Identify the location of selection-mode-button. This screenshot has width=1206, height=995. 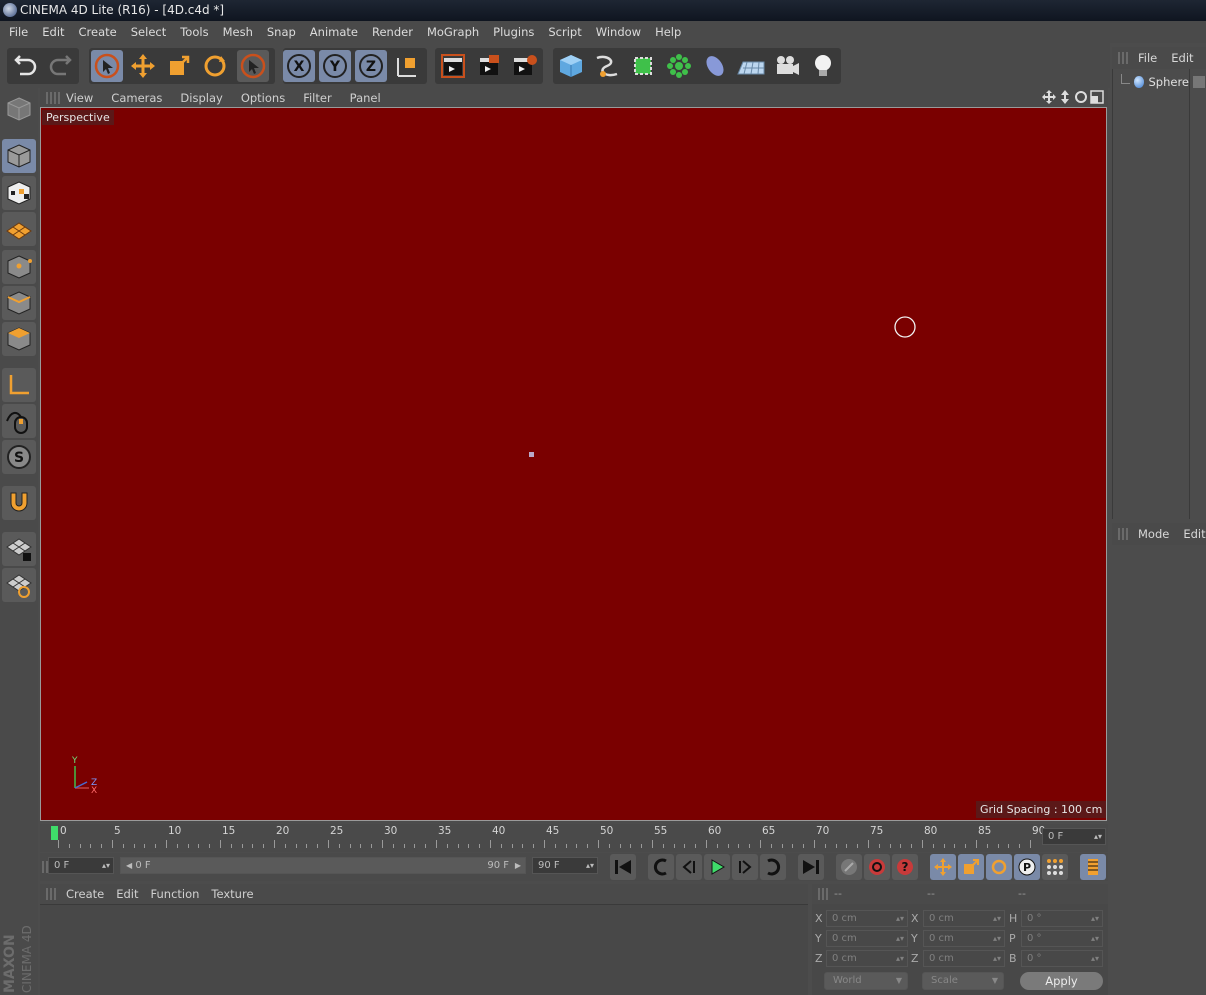
(253, 66).